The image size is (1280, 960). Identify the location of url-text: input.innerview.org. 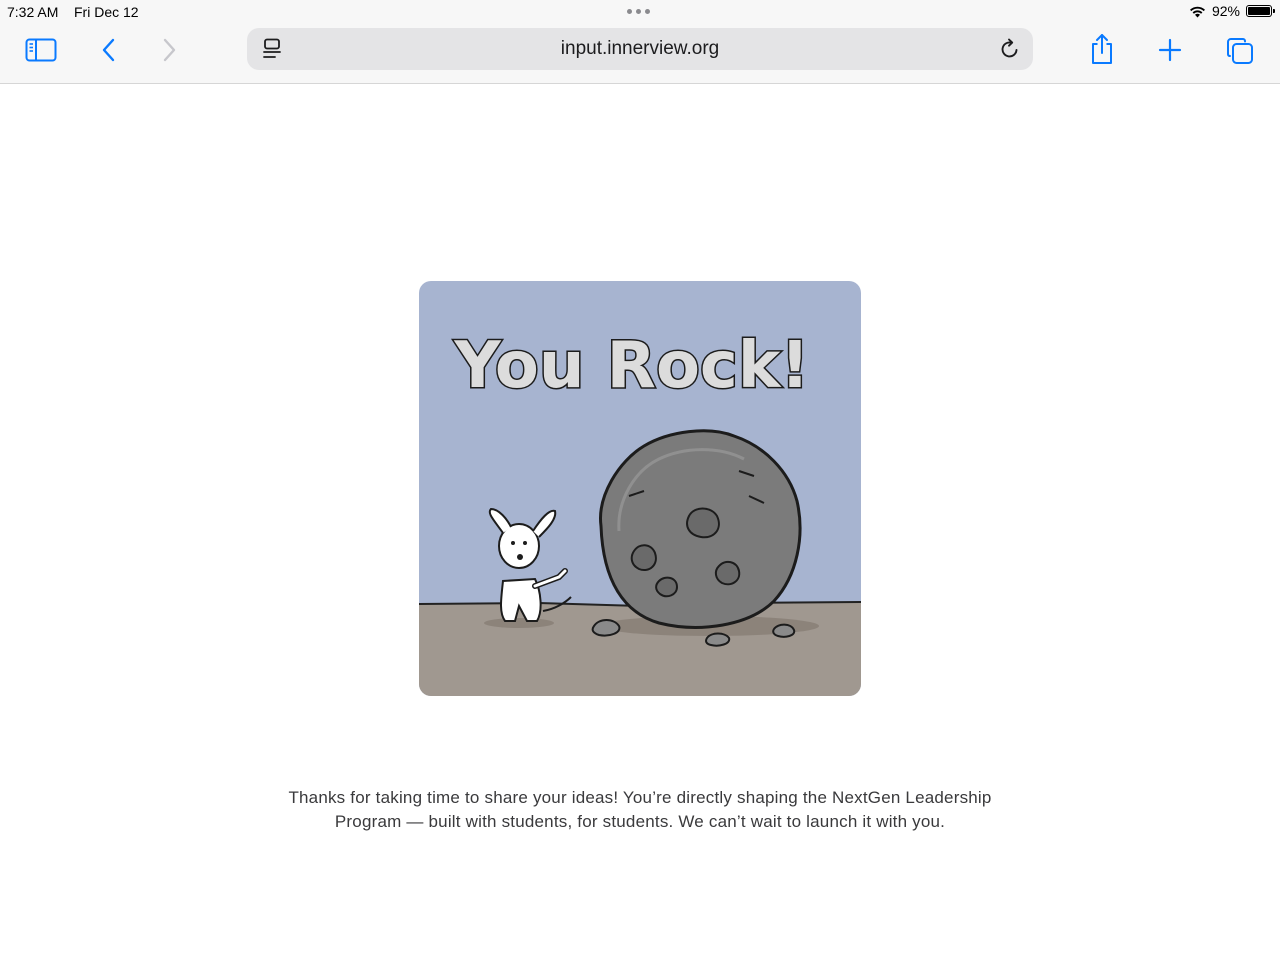
(640, 49).